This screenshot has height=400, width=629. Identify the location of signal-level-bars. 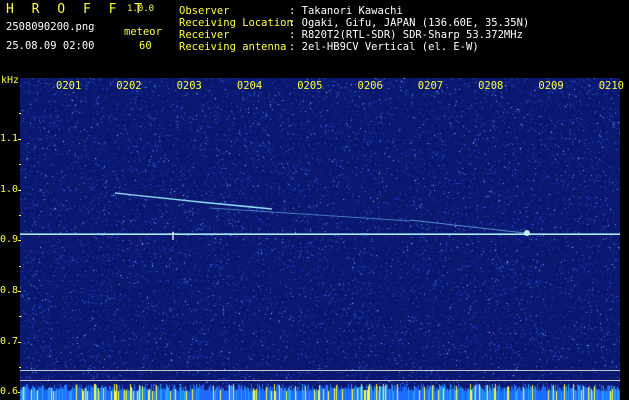
(320, 391).